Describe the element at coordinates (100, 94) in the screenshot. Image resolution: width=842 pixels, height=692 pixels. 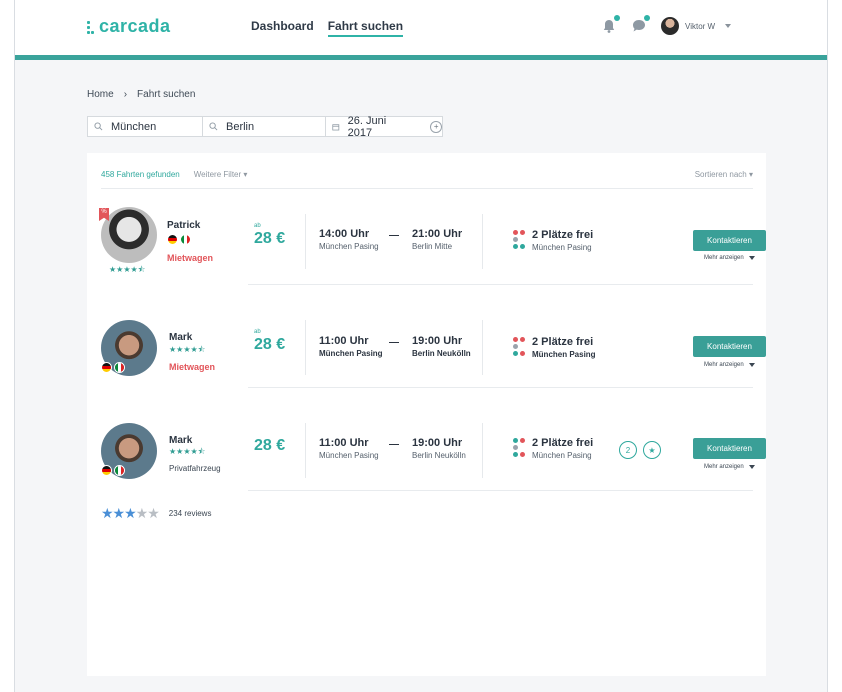
I see `breadcrumb-home: Home` at that location.